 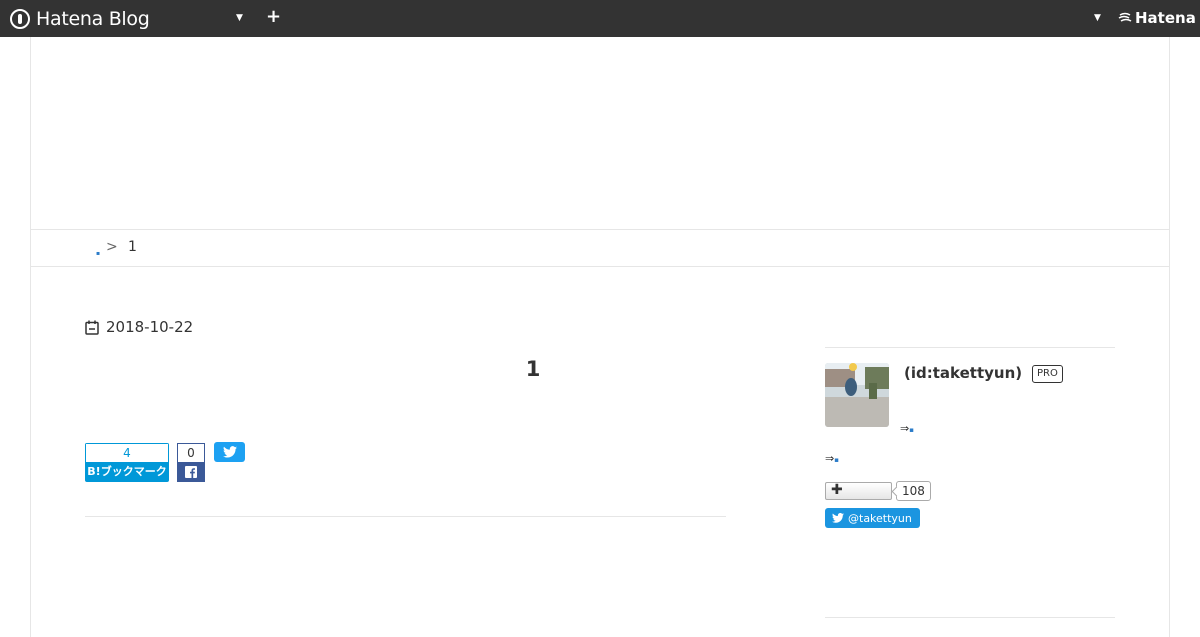 I want to click on breadcrumb-current: 1, so click(x=132, y=247).